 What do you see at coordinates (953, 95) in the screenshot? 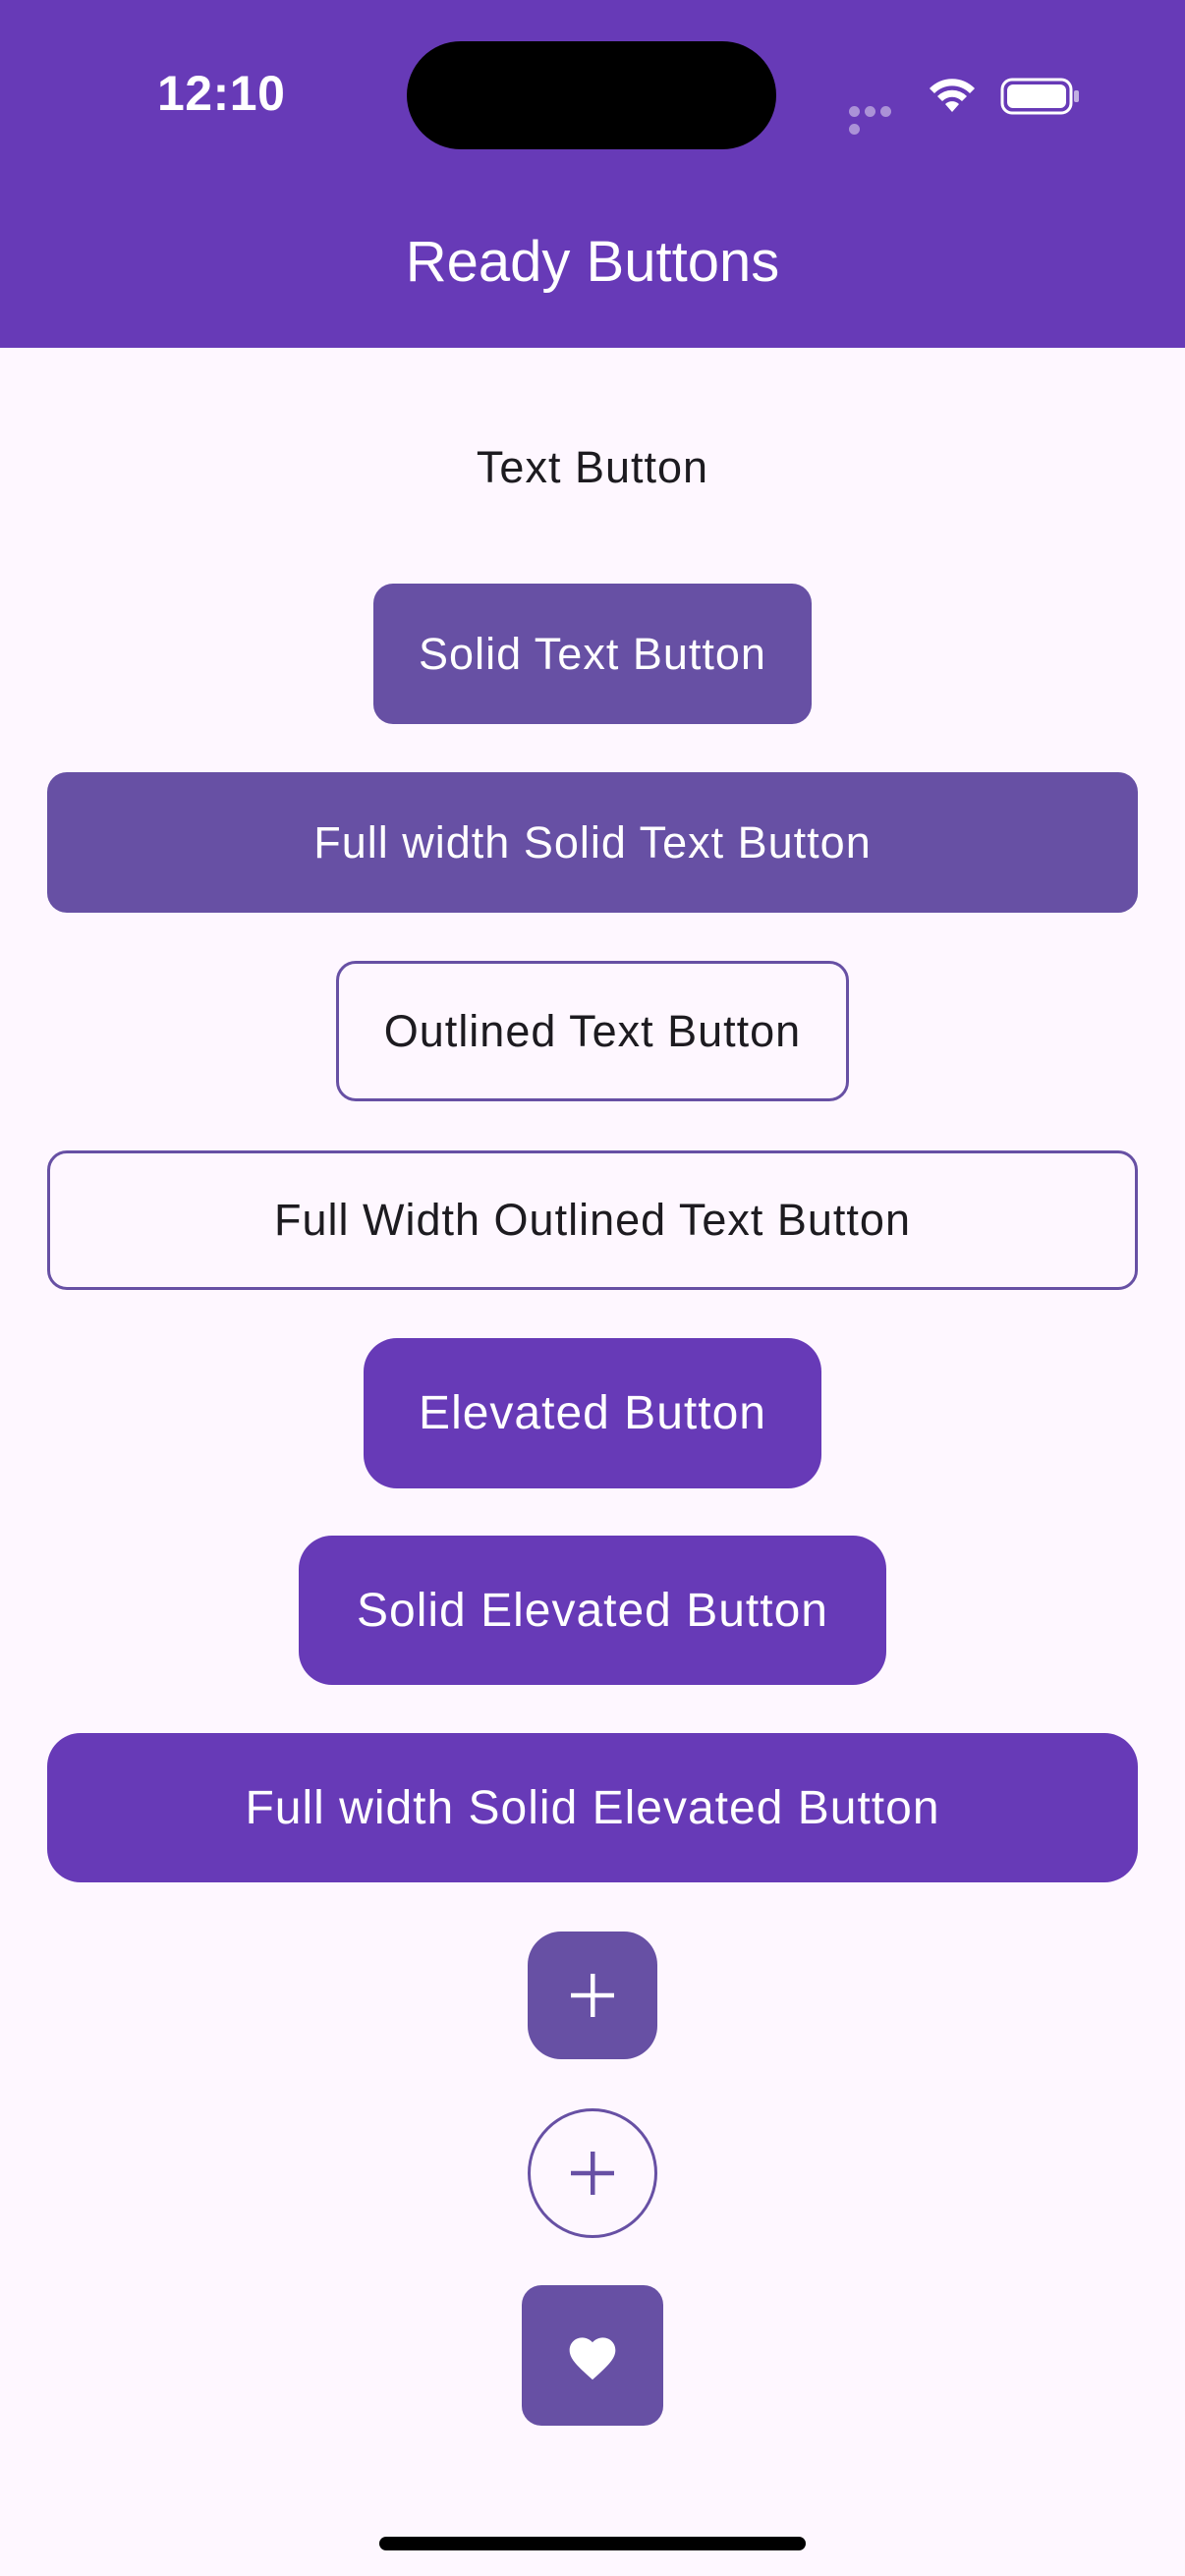
I see `wifi-icon` at bounding box center [953, 95].